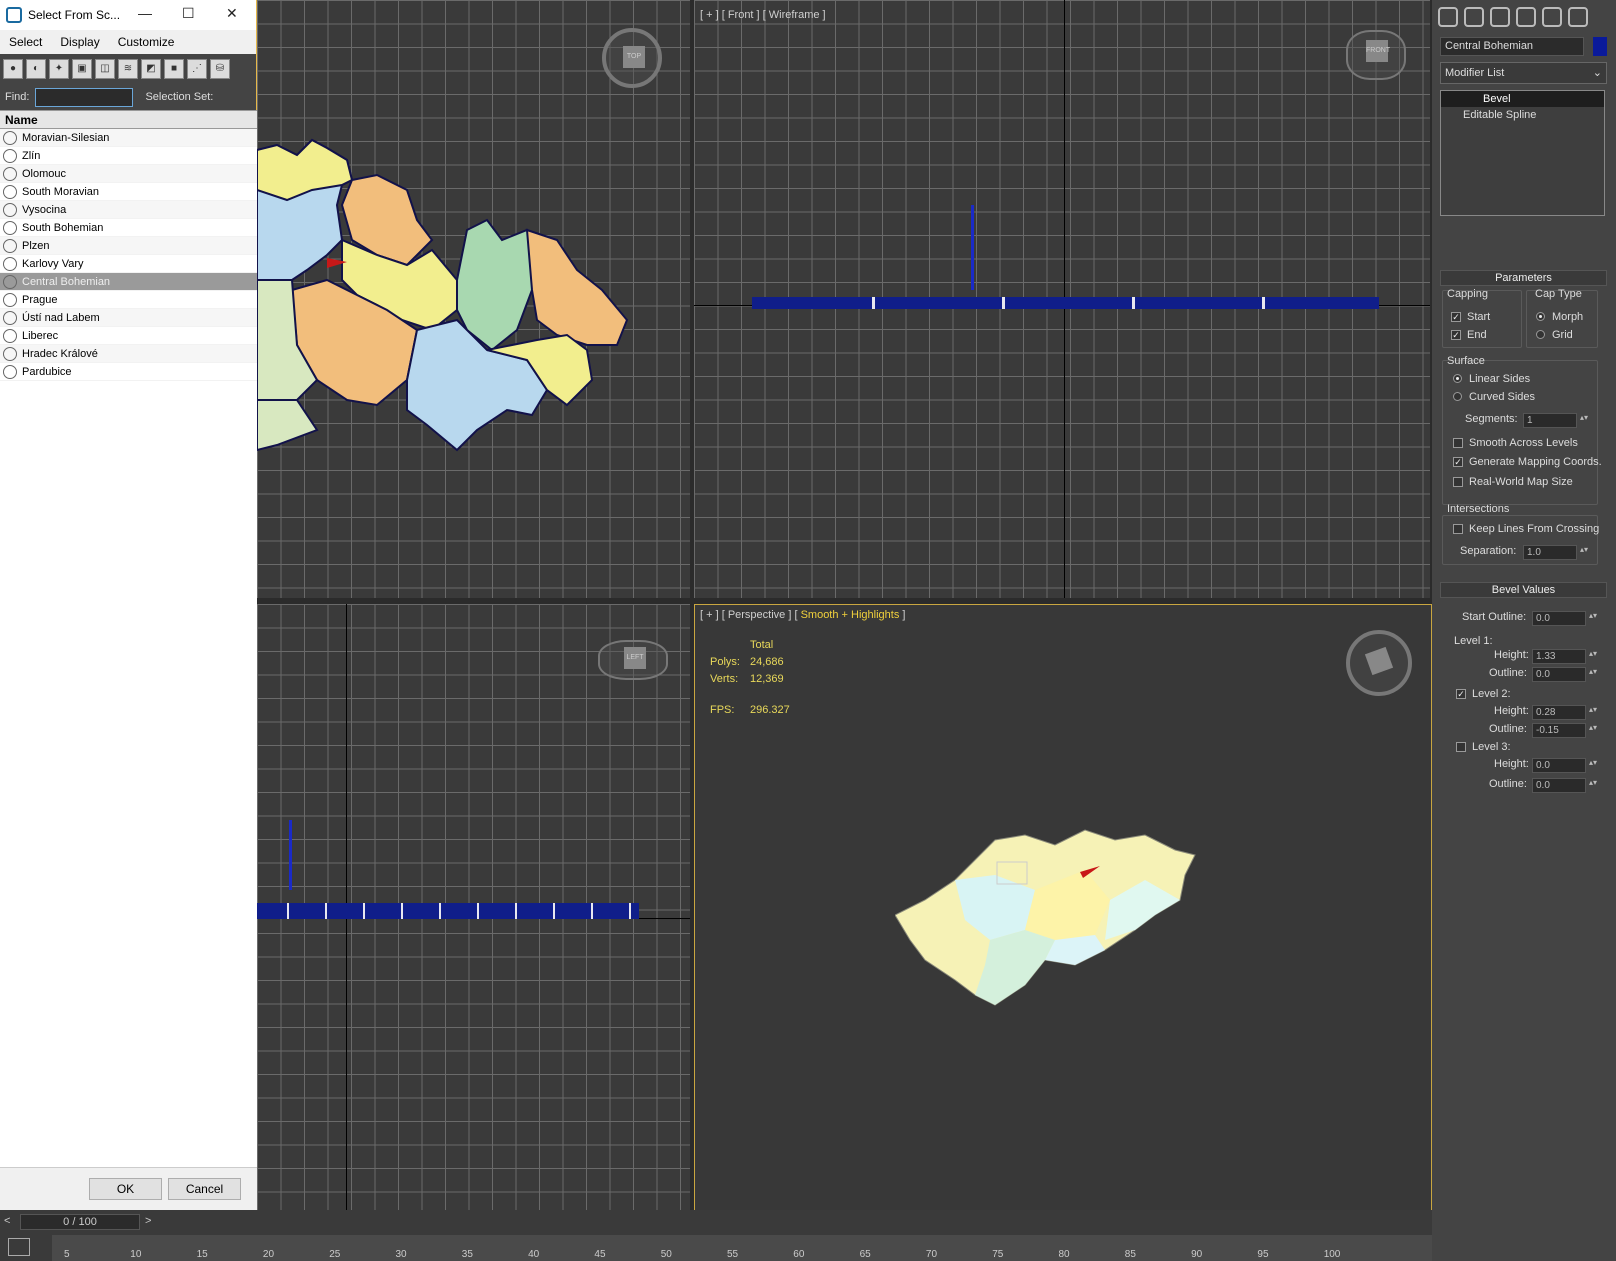 The height and width of the screenshot is (1261, 1616). I want to click on chevron-down-icon: ⌄, so click(1597, 73).